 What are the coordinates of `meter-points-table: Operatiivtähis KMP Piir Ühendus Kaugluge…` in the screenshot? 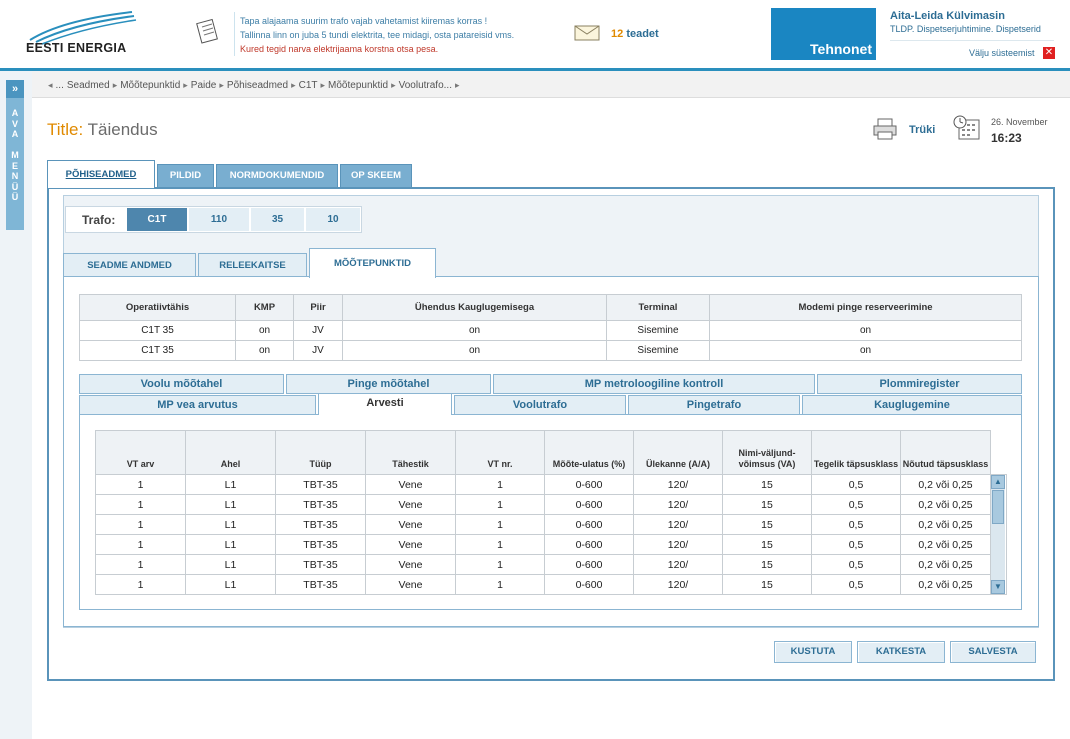 It's located at (550, 327).